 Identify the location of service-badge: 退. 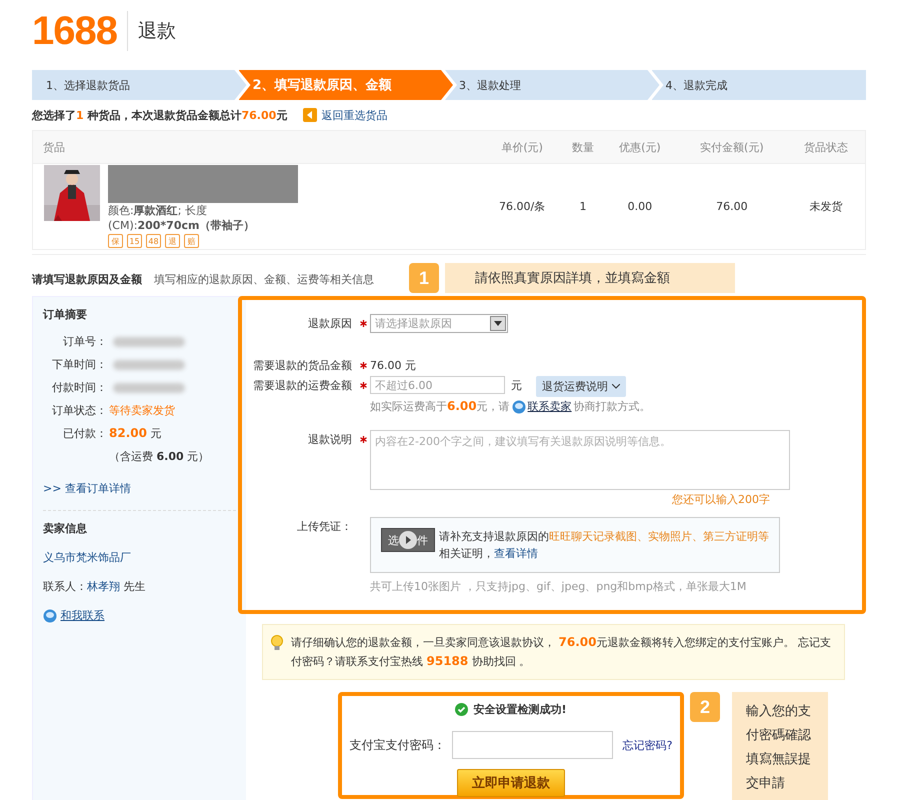
(172, 241).